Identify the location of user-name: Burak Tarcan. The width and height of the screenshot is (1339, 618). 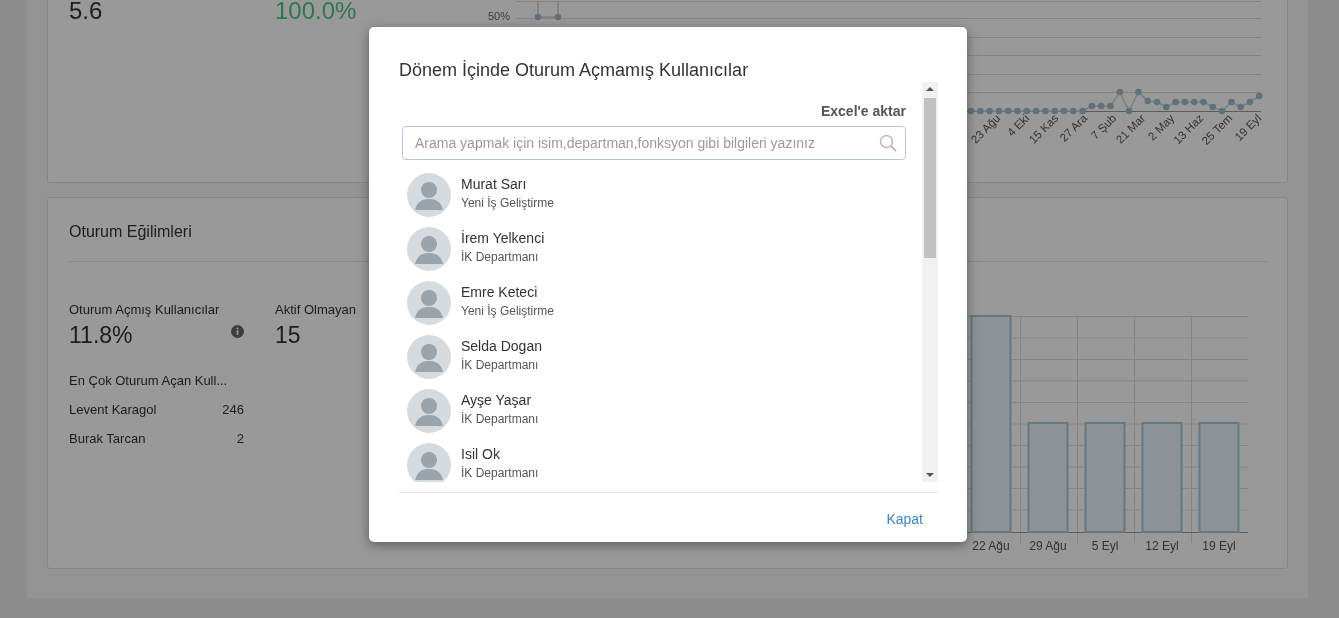
(107, 439).